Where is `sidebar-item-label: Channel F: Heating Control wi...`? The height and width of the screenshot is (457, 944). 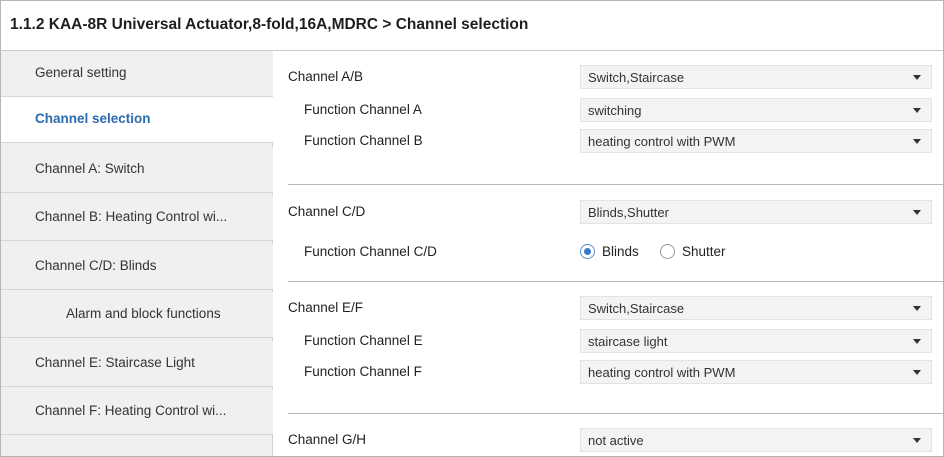
sidebar-item-label: Channel F: Heating Control wi... is located at coordinates (131, 410).